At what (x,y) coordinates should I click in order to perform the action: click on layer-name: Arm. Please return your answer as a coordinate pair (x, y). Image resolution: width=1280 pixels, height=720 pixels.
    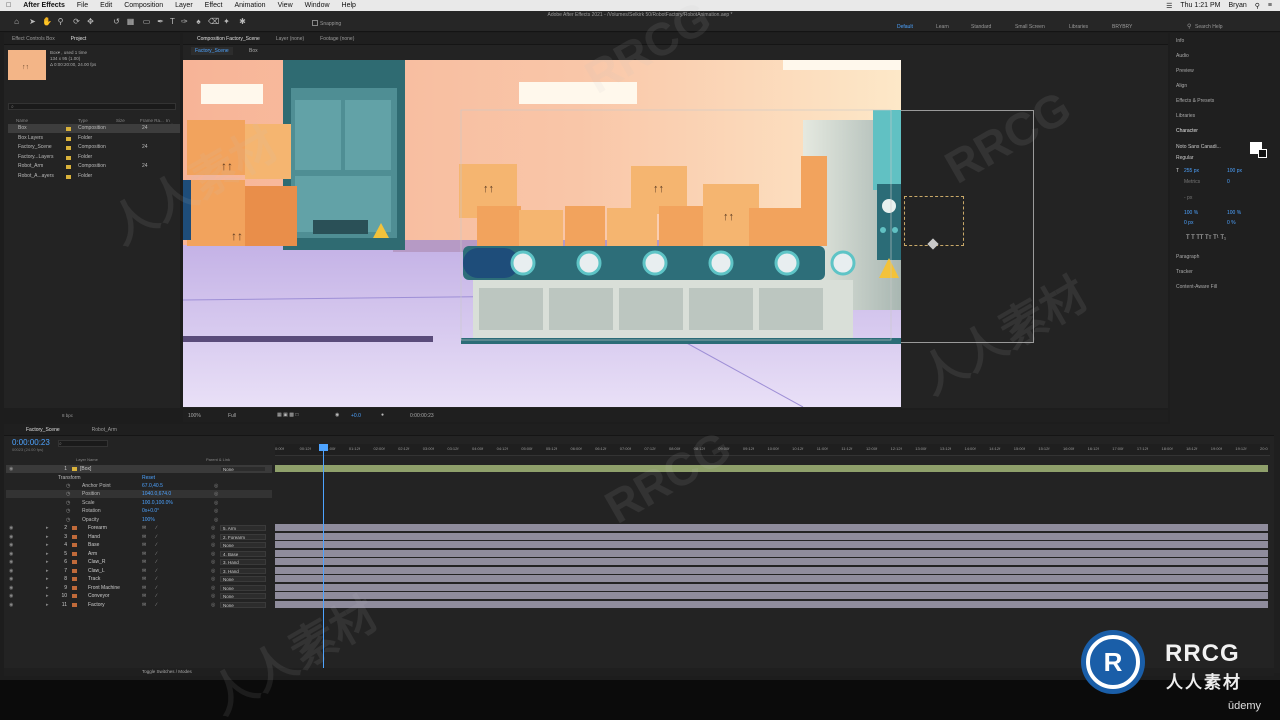
    Looking at the image, I should click on (92, 554).